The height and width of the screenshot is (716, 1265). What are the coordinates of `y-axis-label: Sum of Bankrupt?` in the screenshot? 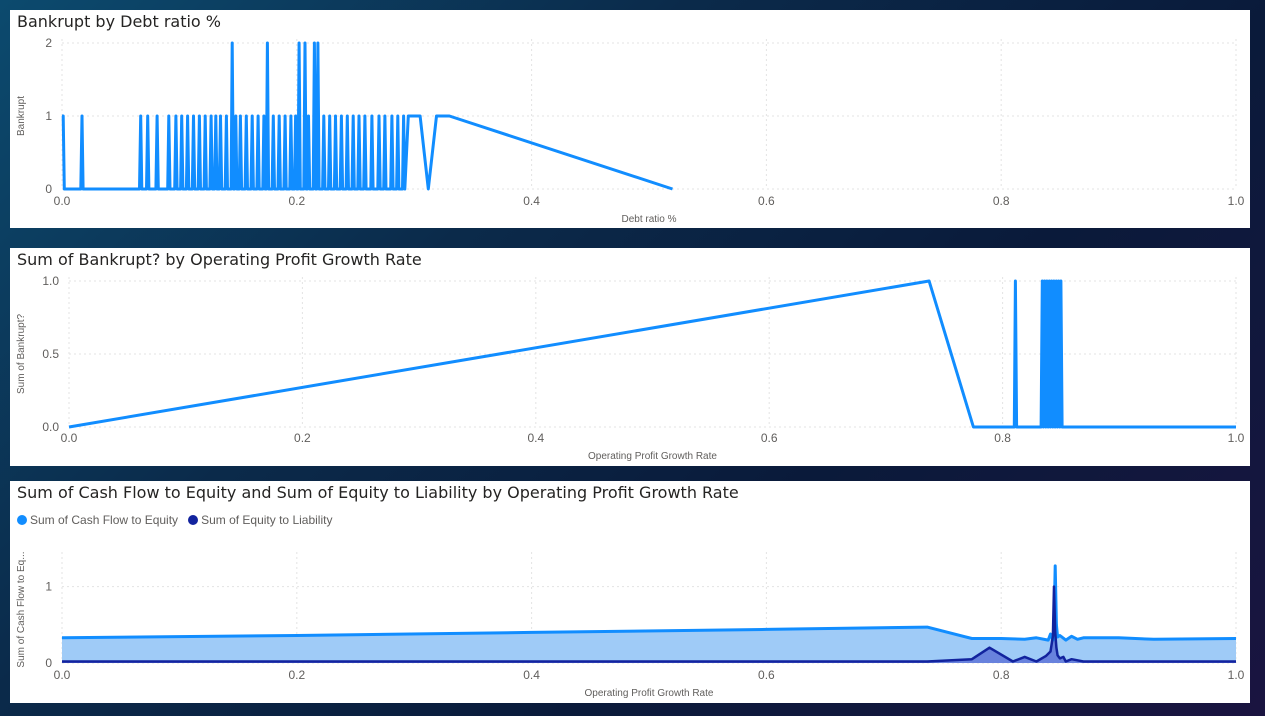 It's located at (21, 354).